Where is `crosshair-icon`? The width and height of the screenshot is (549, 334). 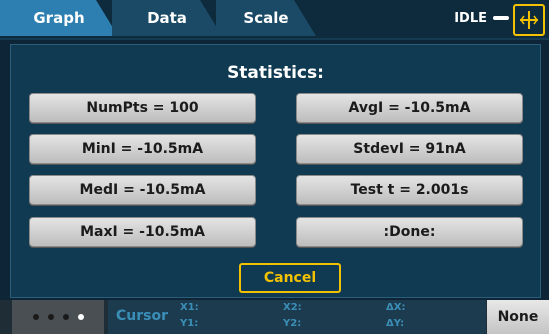
crosshair-icon is located at coordinates (529, 20).